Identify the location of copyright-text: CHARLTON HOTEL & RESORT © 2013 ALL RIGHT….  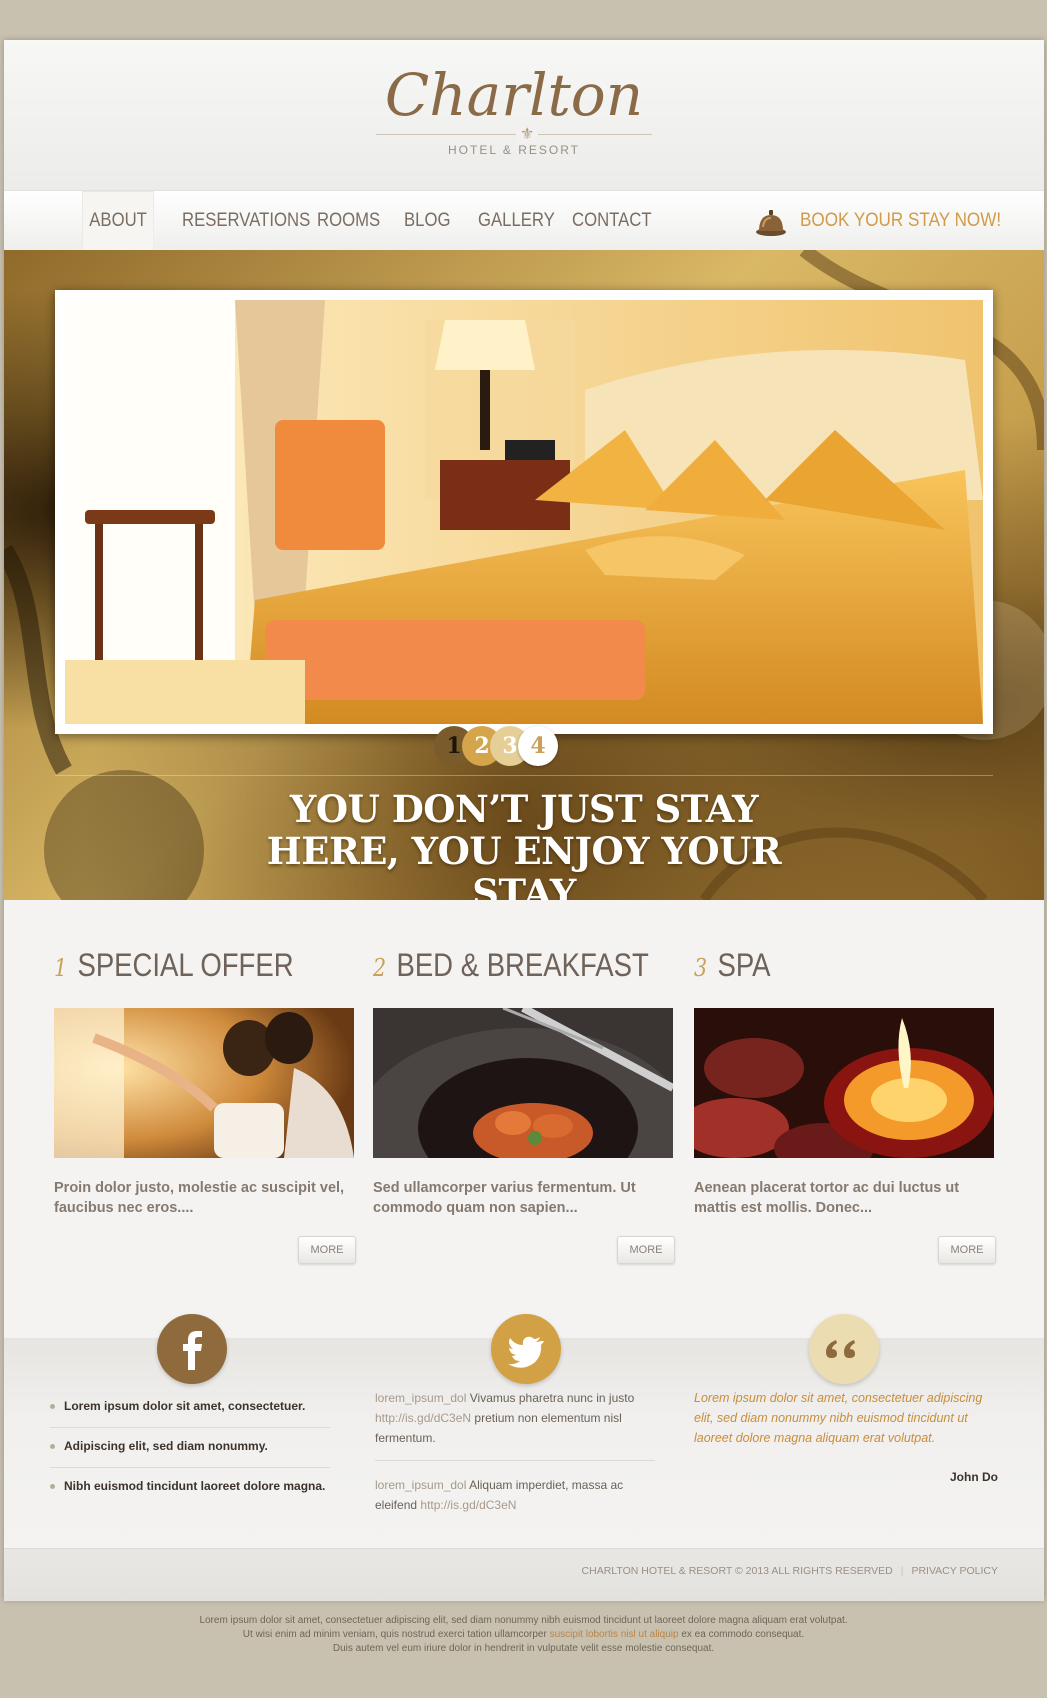
(737, 1571).